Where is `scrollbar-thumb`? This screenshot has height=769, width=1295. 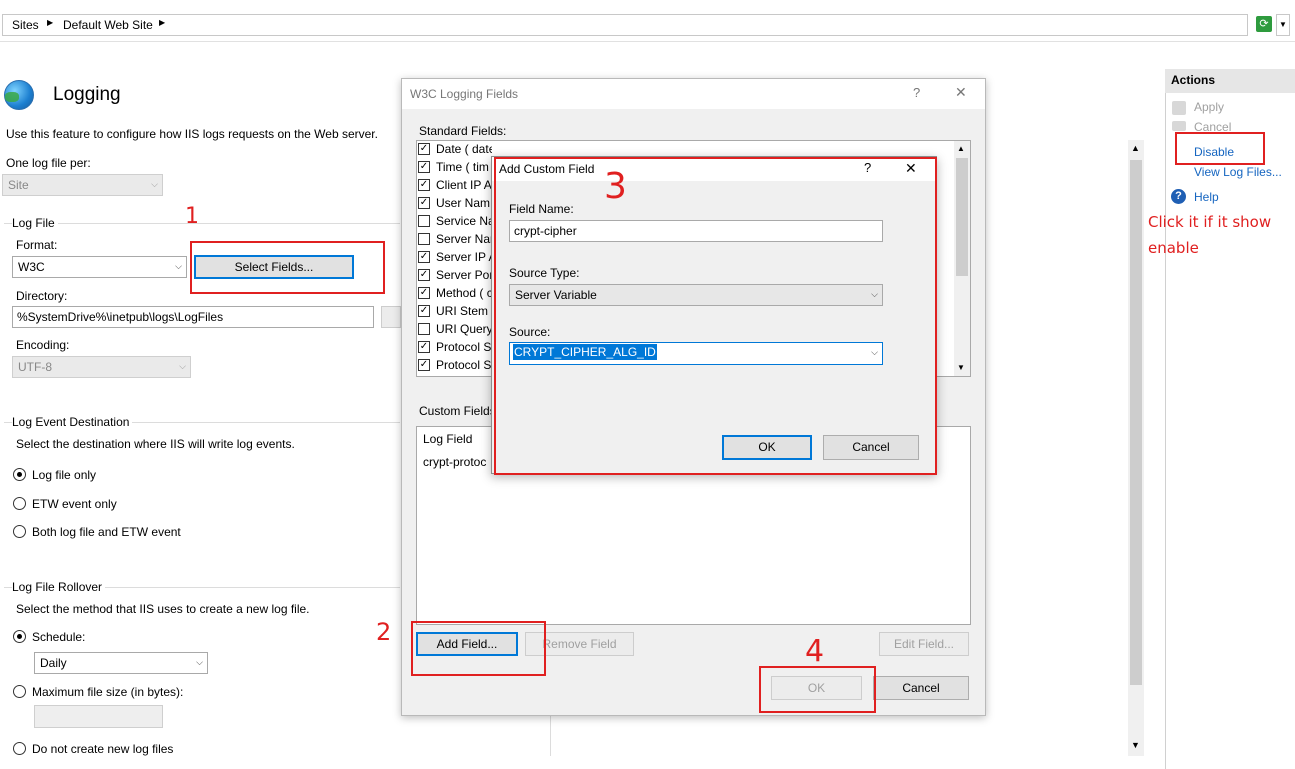 scrollbar-thumb is located at coordinates (1136, 422).